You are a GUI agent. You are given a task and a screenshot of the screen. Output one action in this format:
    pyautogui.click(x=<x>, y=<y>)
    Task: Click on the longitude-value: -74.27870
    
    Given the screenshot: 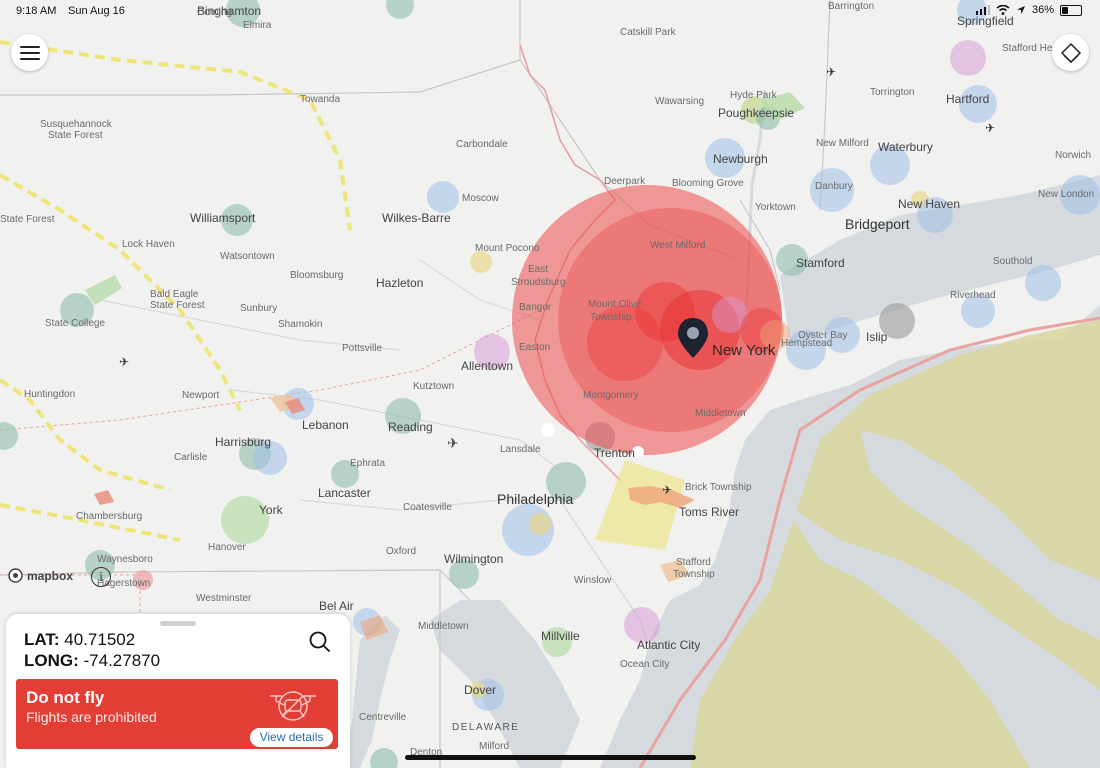 What is the action you would take?
    pyautogui.click(x=122, y=660)
    